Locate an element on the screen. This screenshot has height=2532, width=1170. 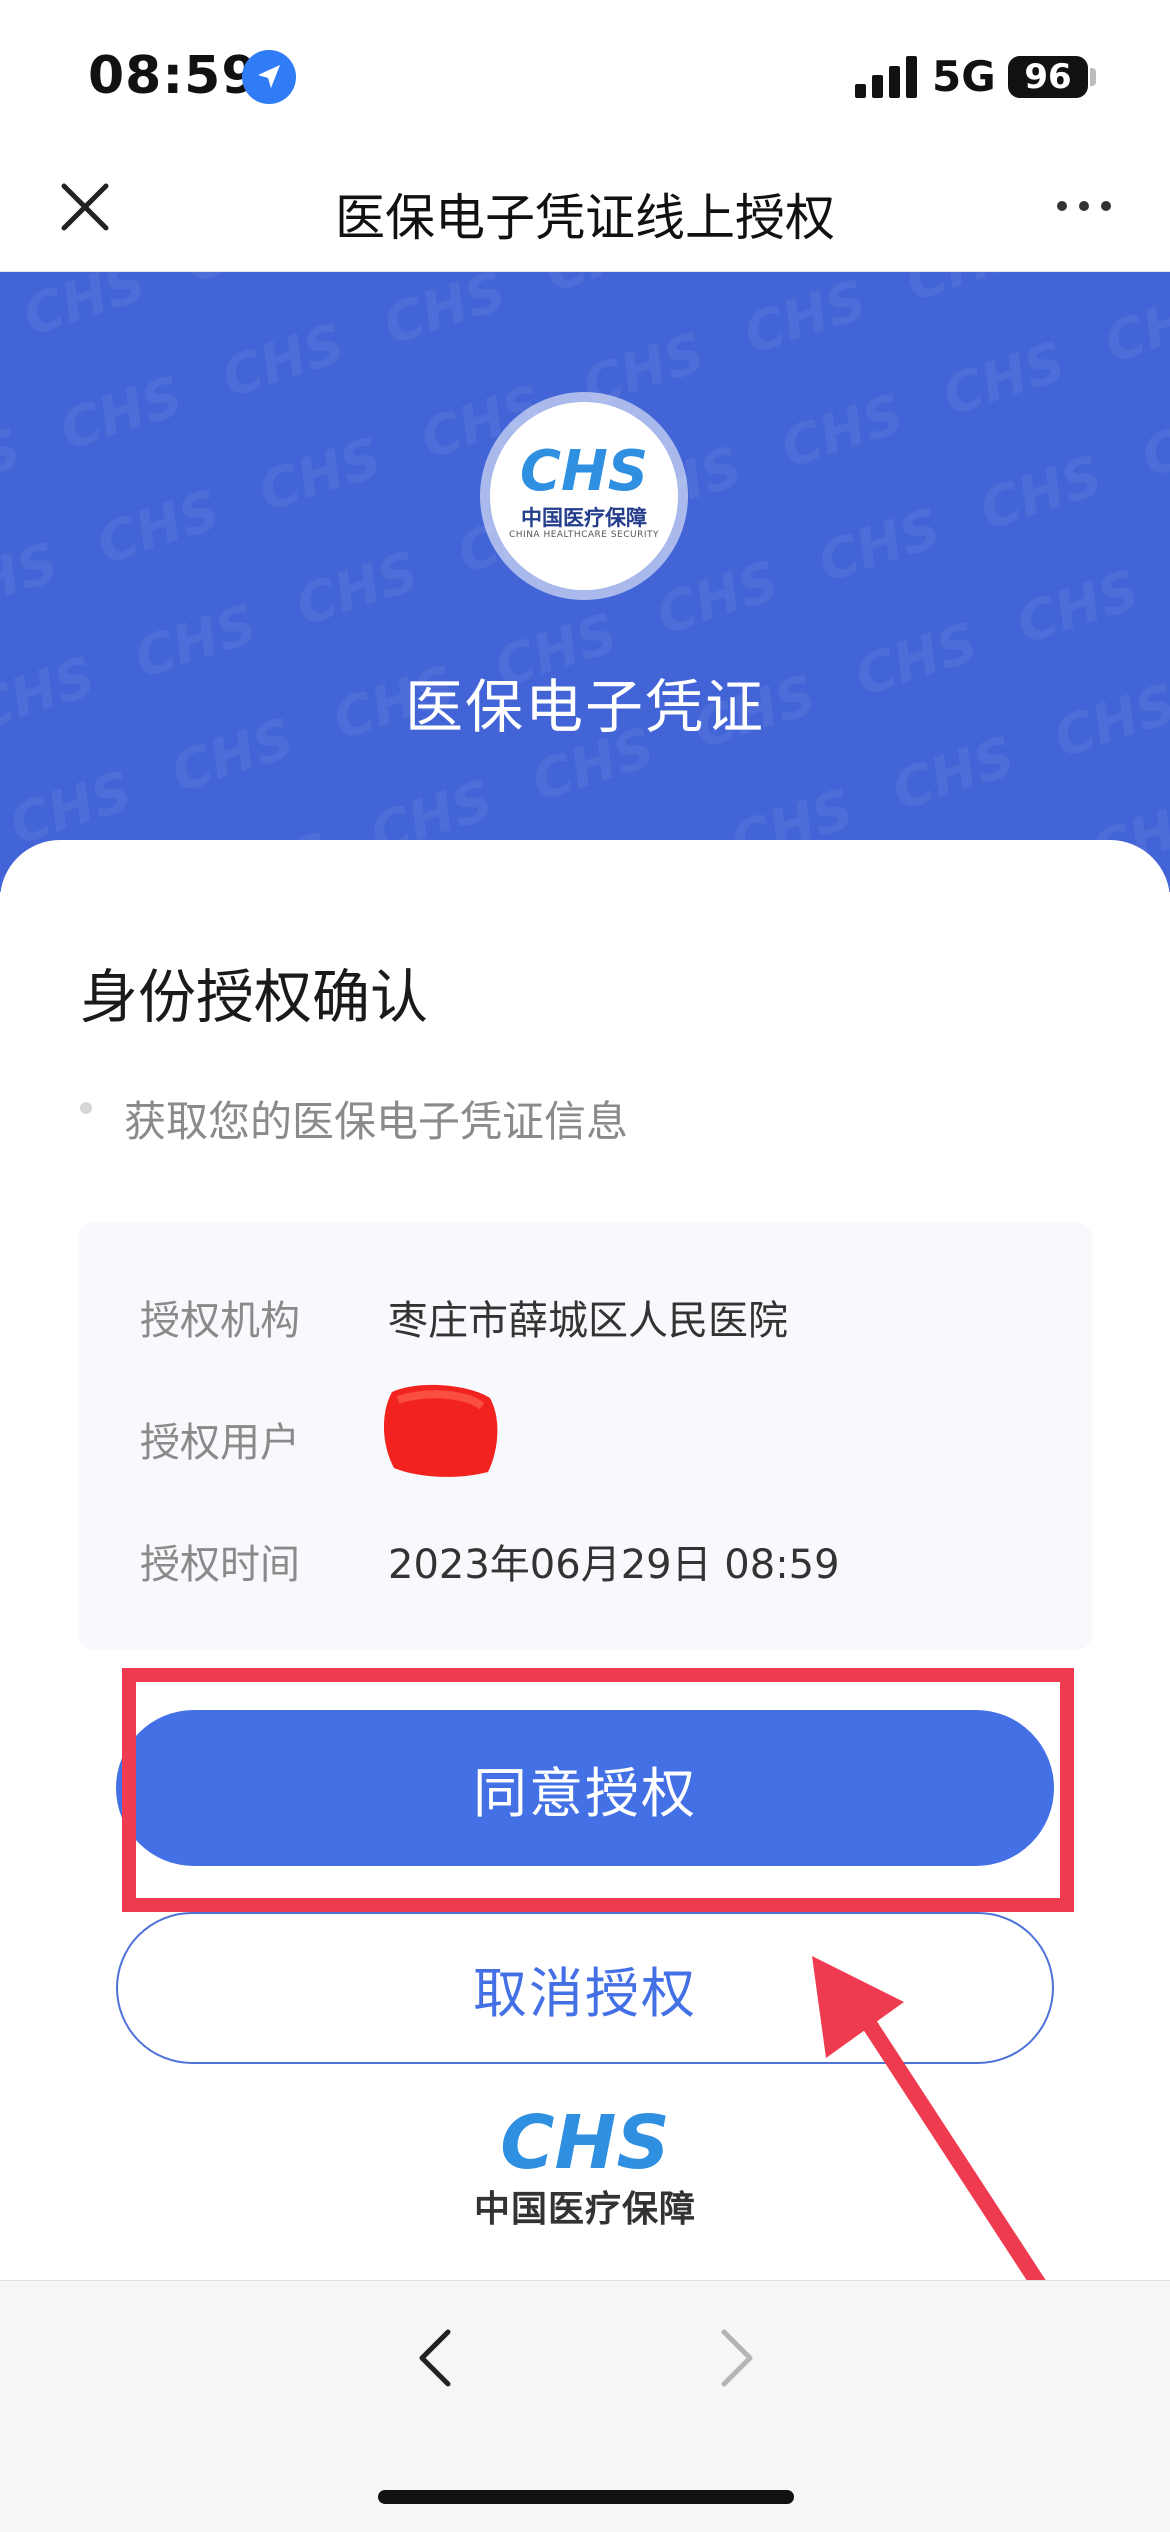
footer-chs-logo: CHS is located at coordinates (585, 2142).